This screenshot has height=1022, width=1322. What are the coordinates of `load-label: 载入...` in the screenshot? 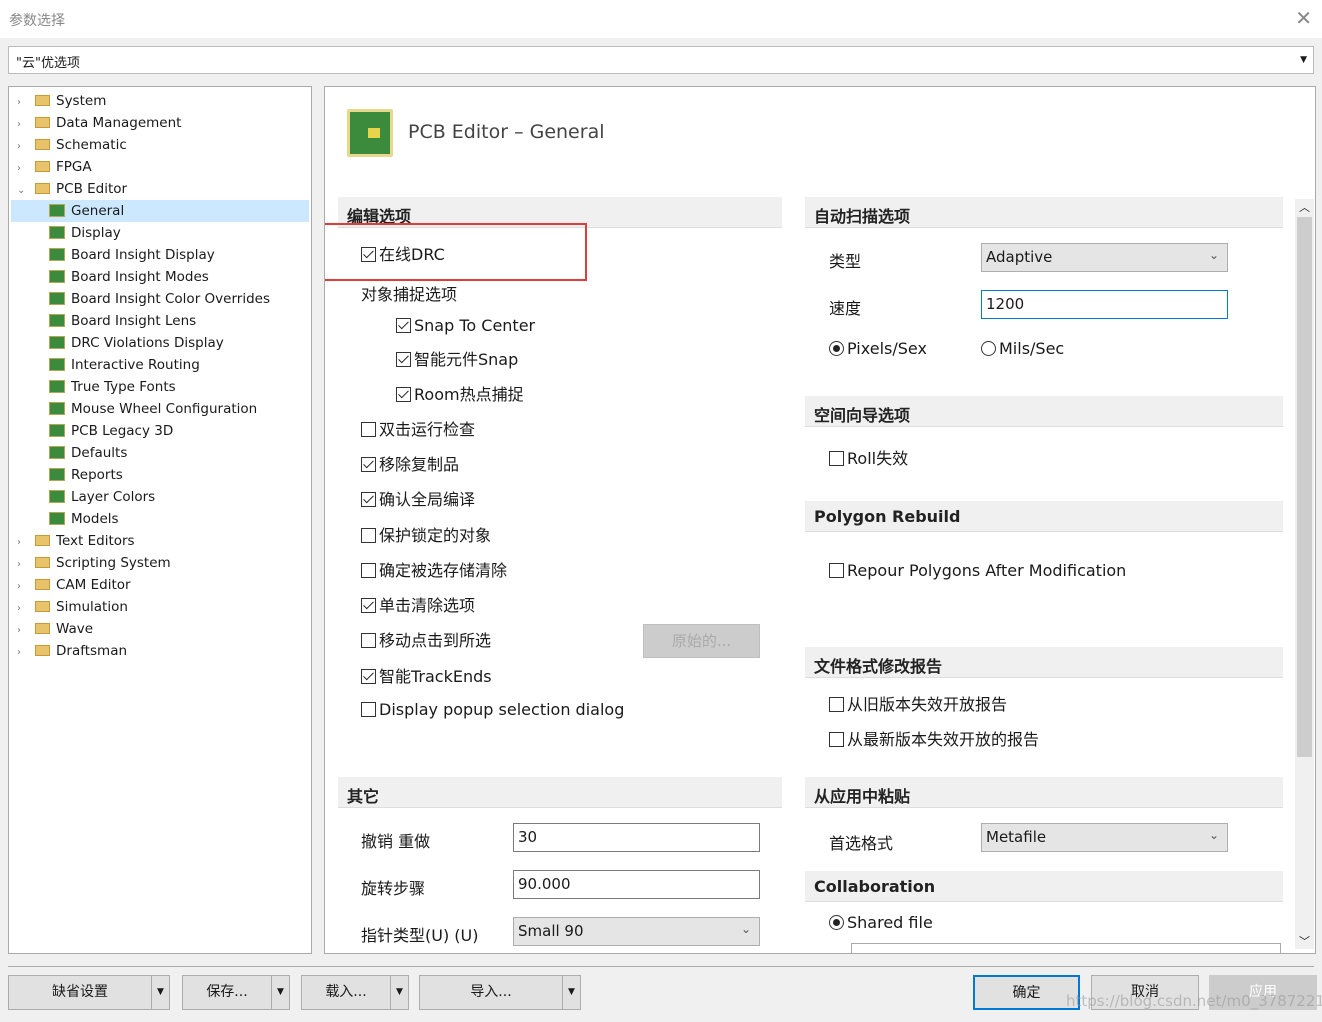 It's located at (346, 992).